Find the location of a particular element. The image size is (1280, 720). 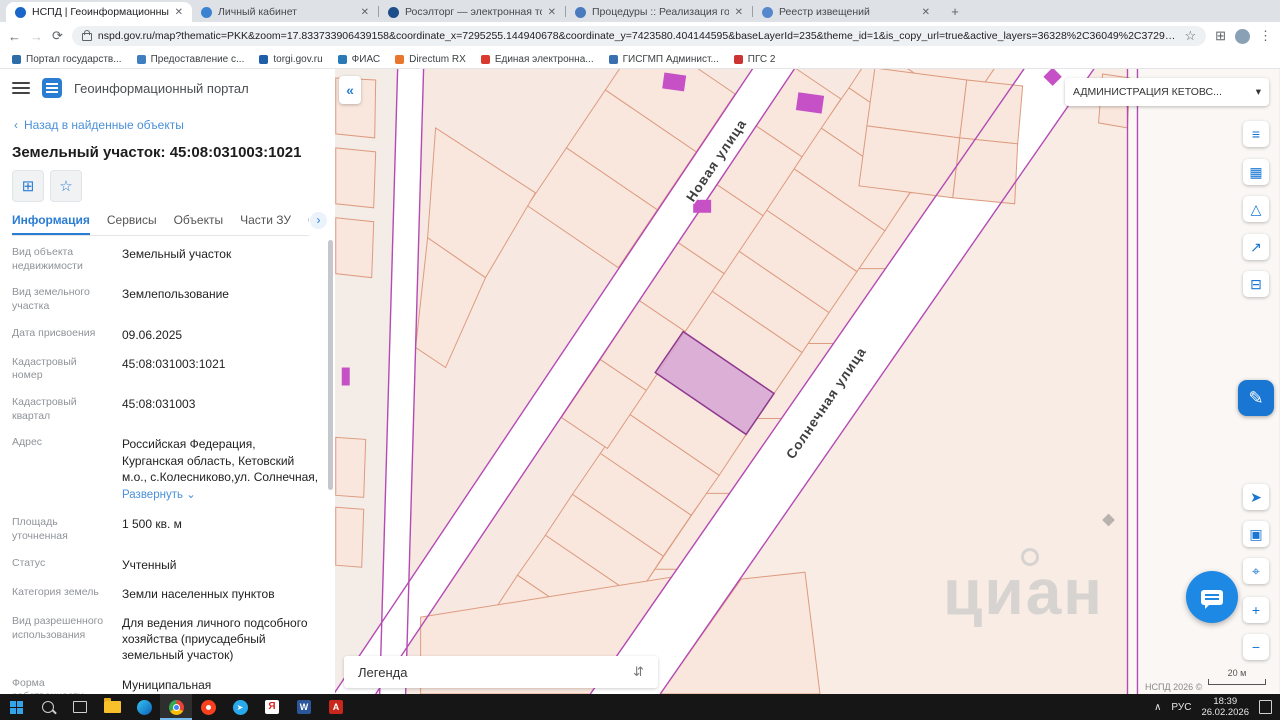

bookmark-item: ФИАС is located at coordinates (358, 59).